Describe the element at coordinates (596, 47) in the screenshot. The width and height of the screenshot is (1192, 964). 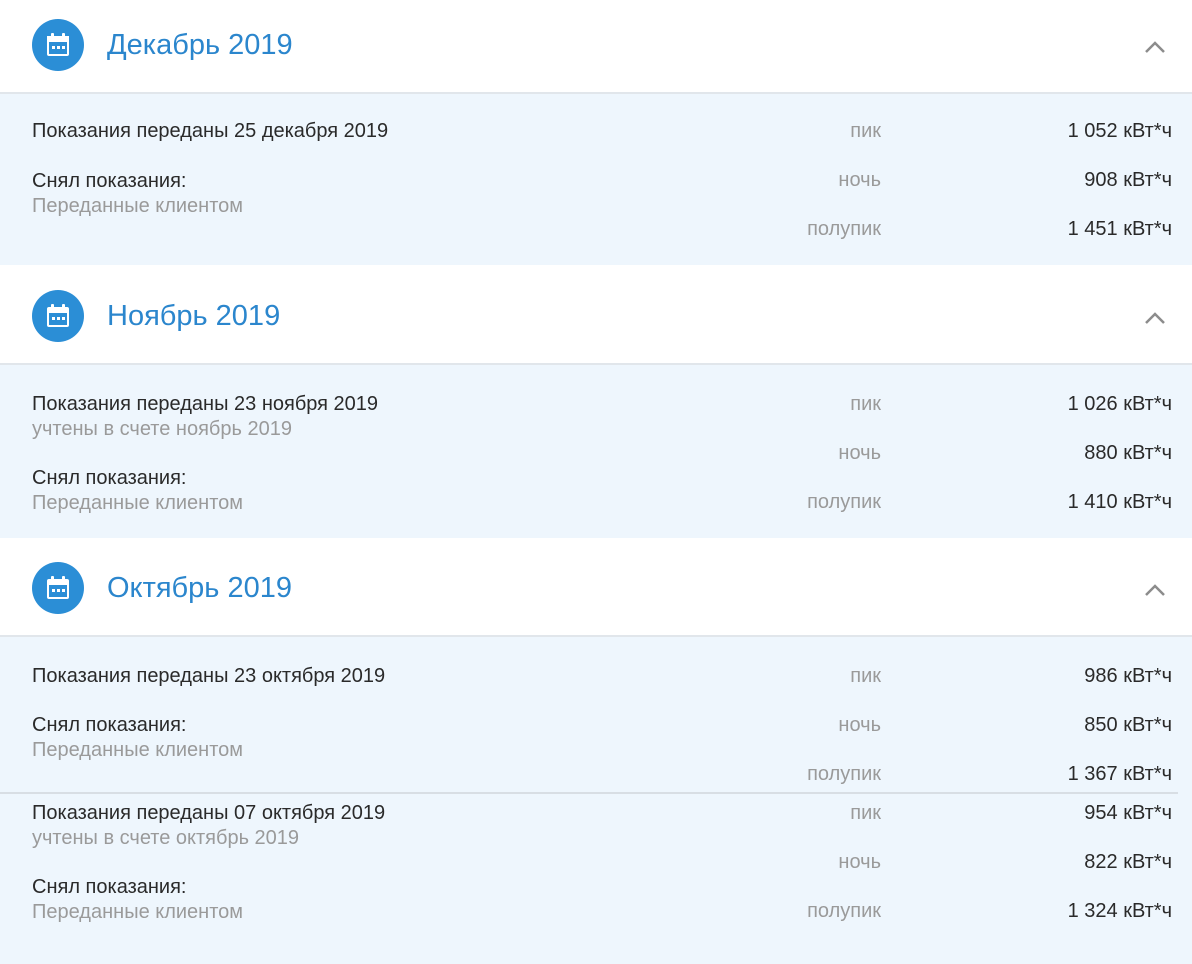
I see `month-header-december: Декабрь 2019` at that location.